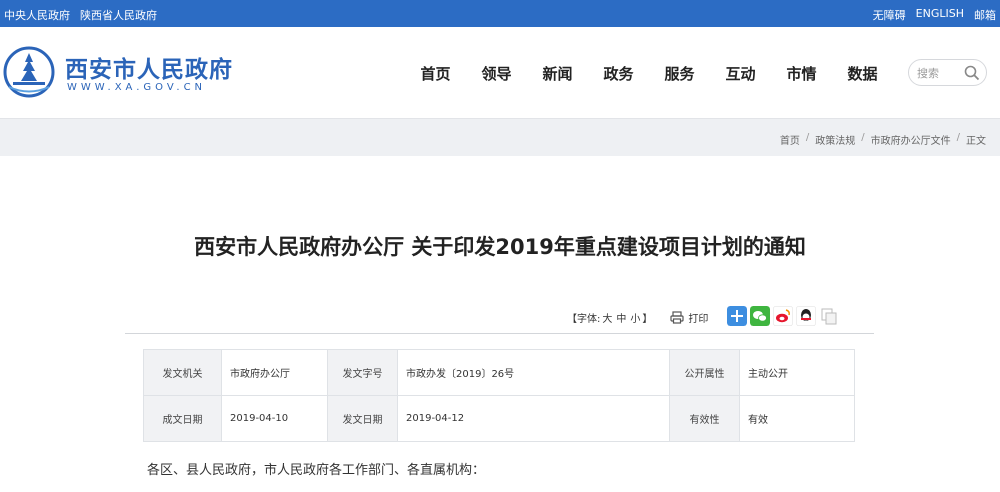 Image resolution: width=1000 pixels, height=492 pixels. I want to click on breadcrumb-home: 首页, so click(790, 139).